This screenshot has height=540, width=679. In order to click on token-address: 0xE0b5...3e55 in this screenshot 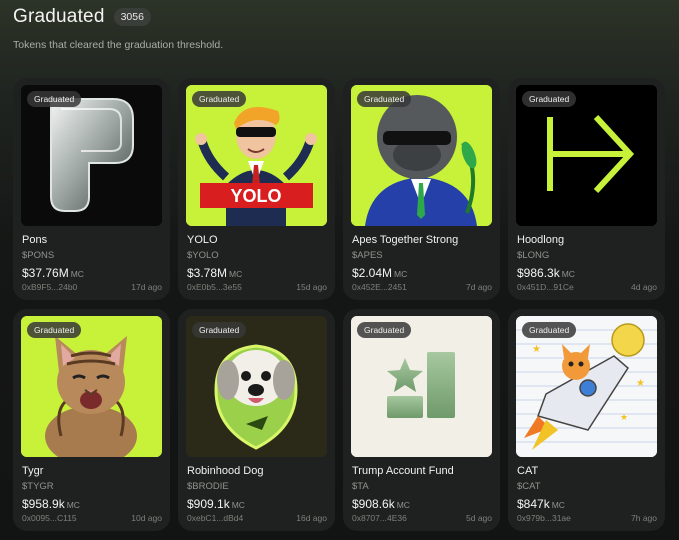, I will do `click(214, 287)`.